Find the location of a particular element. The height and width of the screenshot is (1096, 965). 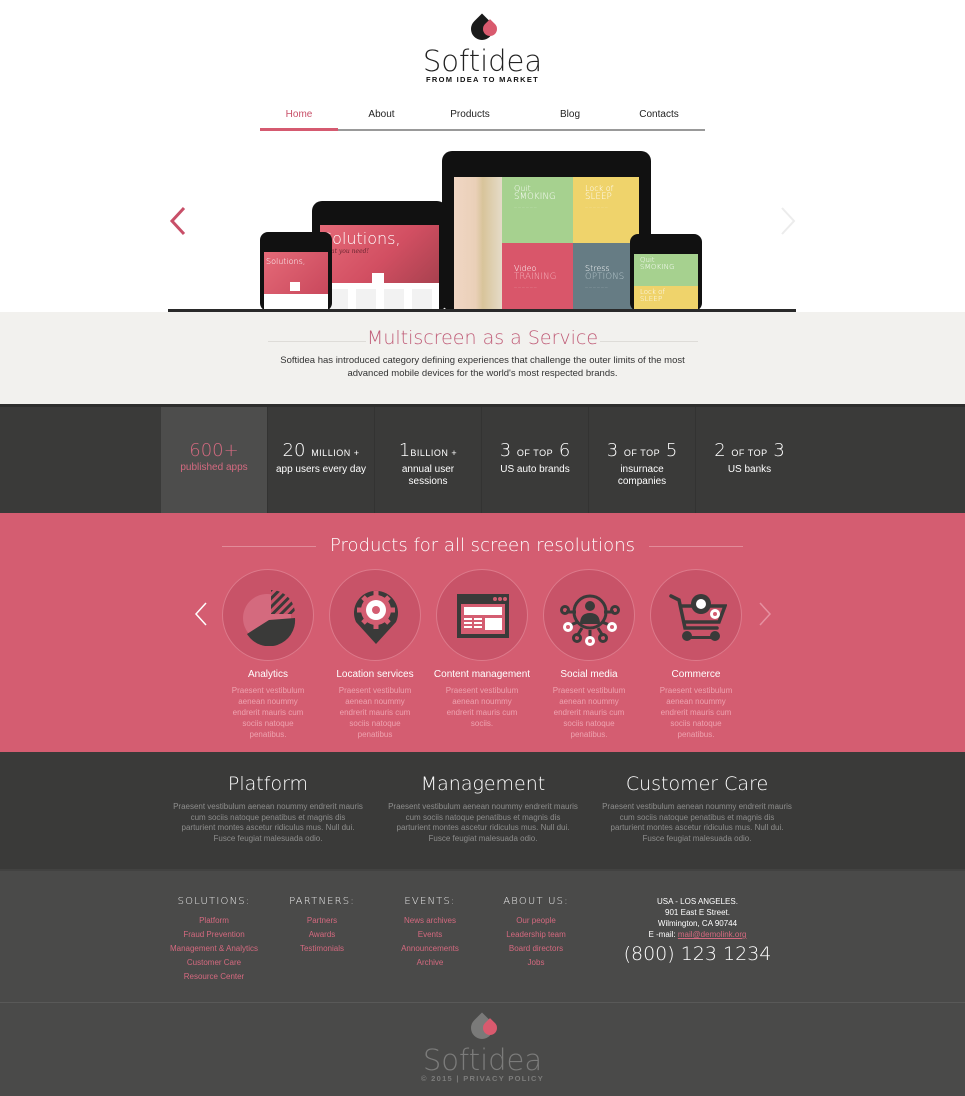

products-next-chevron-right-icon is located at coordinates (765, 614).